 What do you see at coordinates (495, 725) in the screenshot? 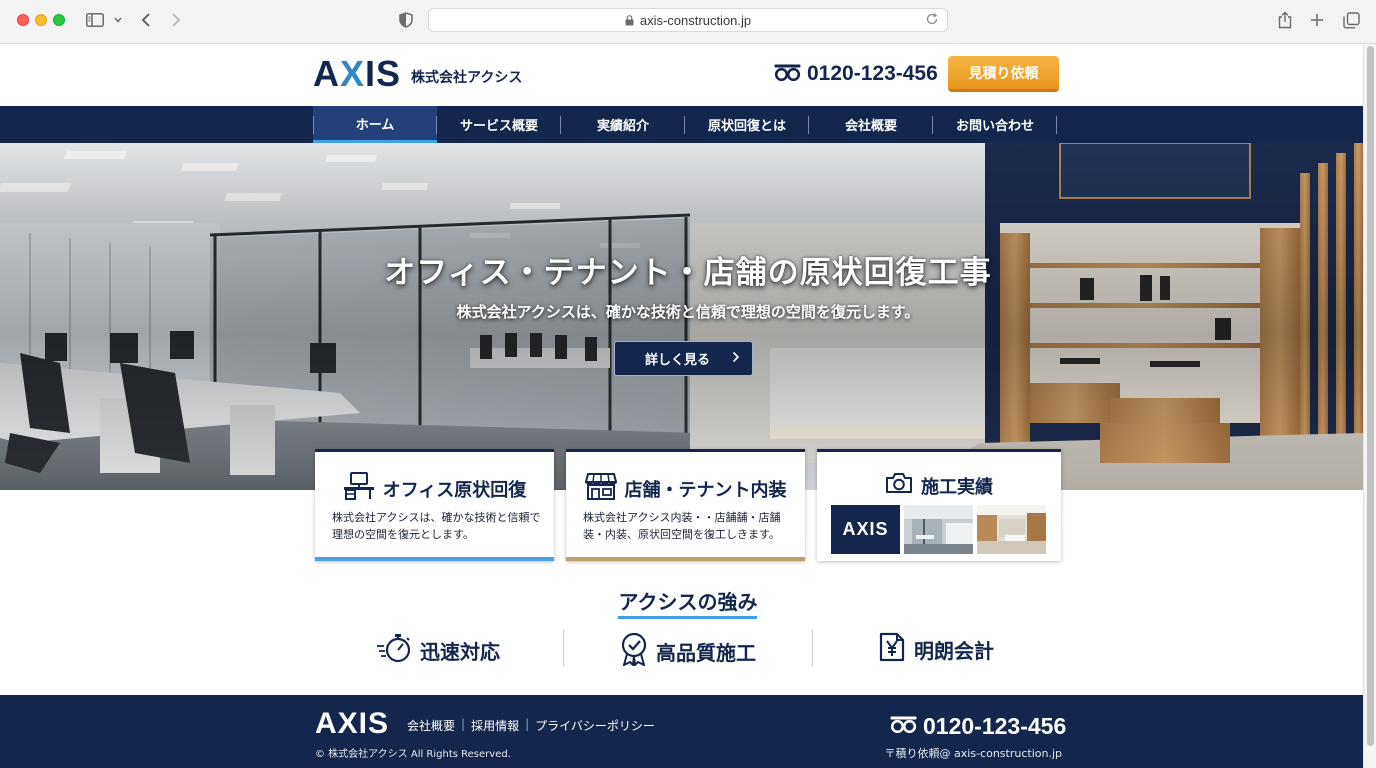
I see `footer-link-recruit: 採用情報` at bounding box center [495, 725].